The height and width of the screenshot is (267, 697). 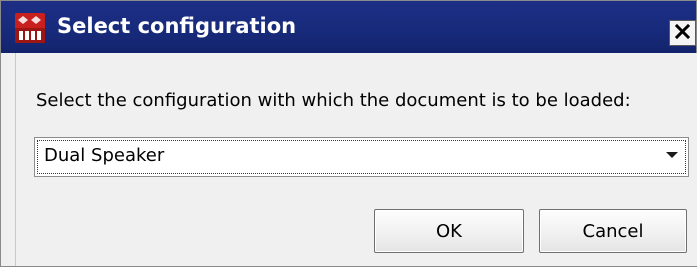 I want to click on dropdown-arrow-icon, so click(x=672, y=155).